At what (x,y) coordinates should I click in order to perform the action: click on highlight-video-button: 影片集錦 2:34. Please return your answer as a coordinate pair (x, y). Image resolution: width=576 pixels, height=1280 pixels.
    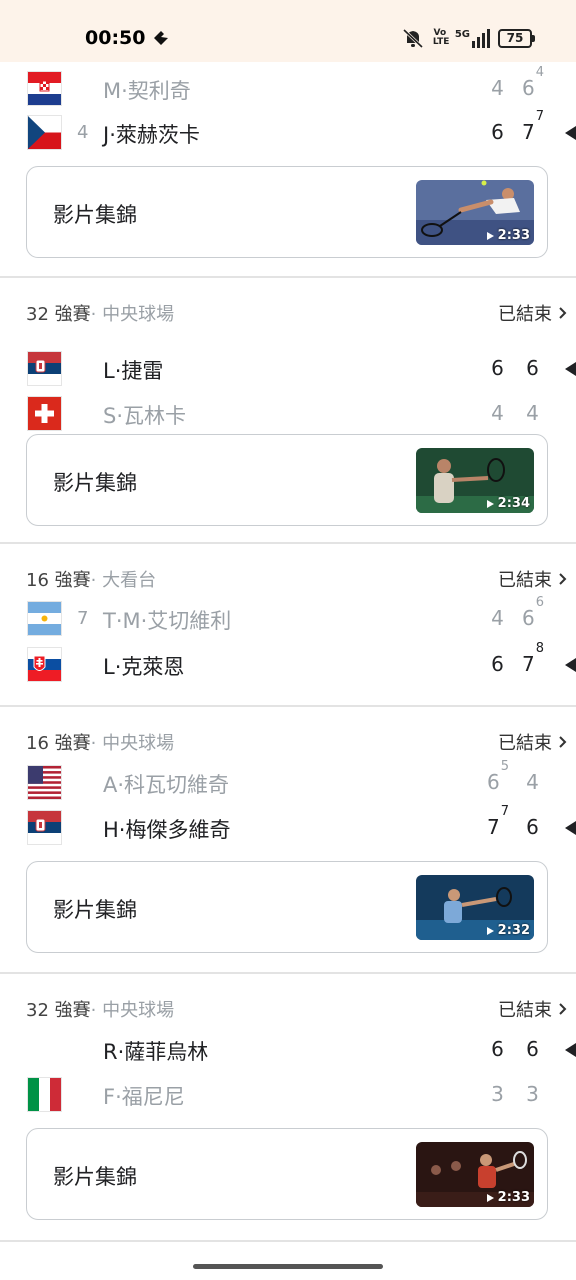
    Looking at the image, I should click on (287, 480).